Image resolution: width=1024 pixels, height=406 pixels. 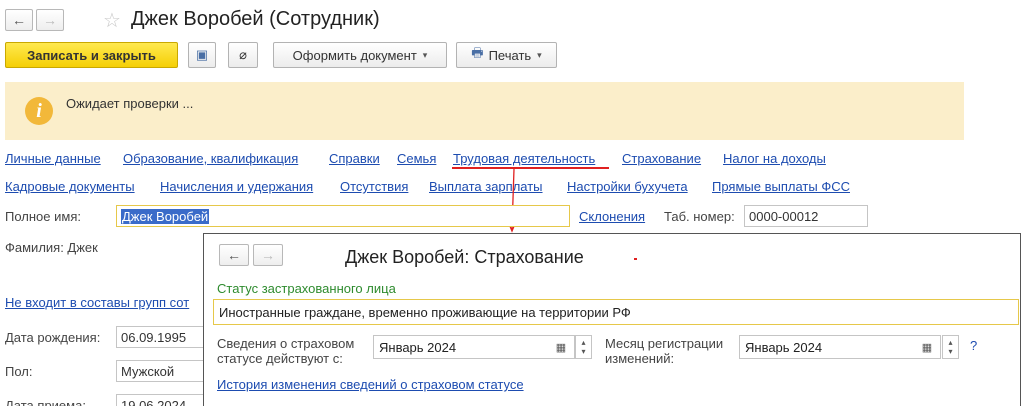 I want to click on tab-number-label: Таб. номер:, so click(x=699, y=216).